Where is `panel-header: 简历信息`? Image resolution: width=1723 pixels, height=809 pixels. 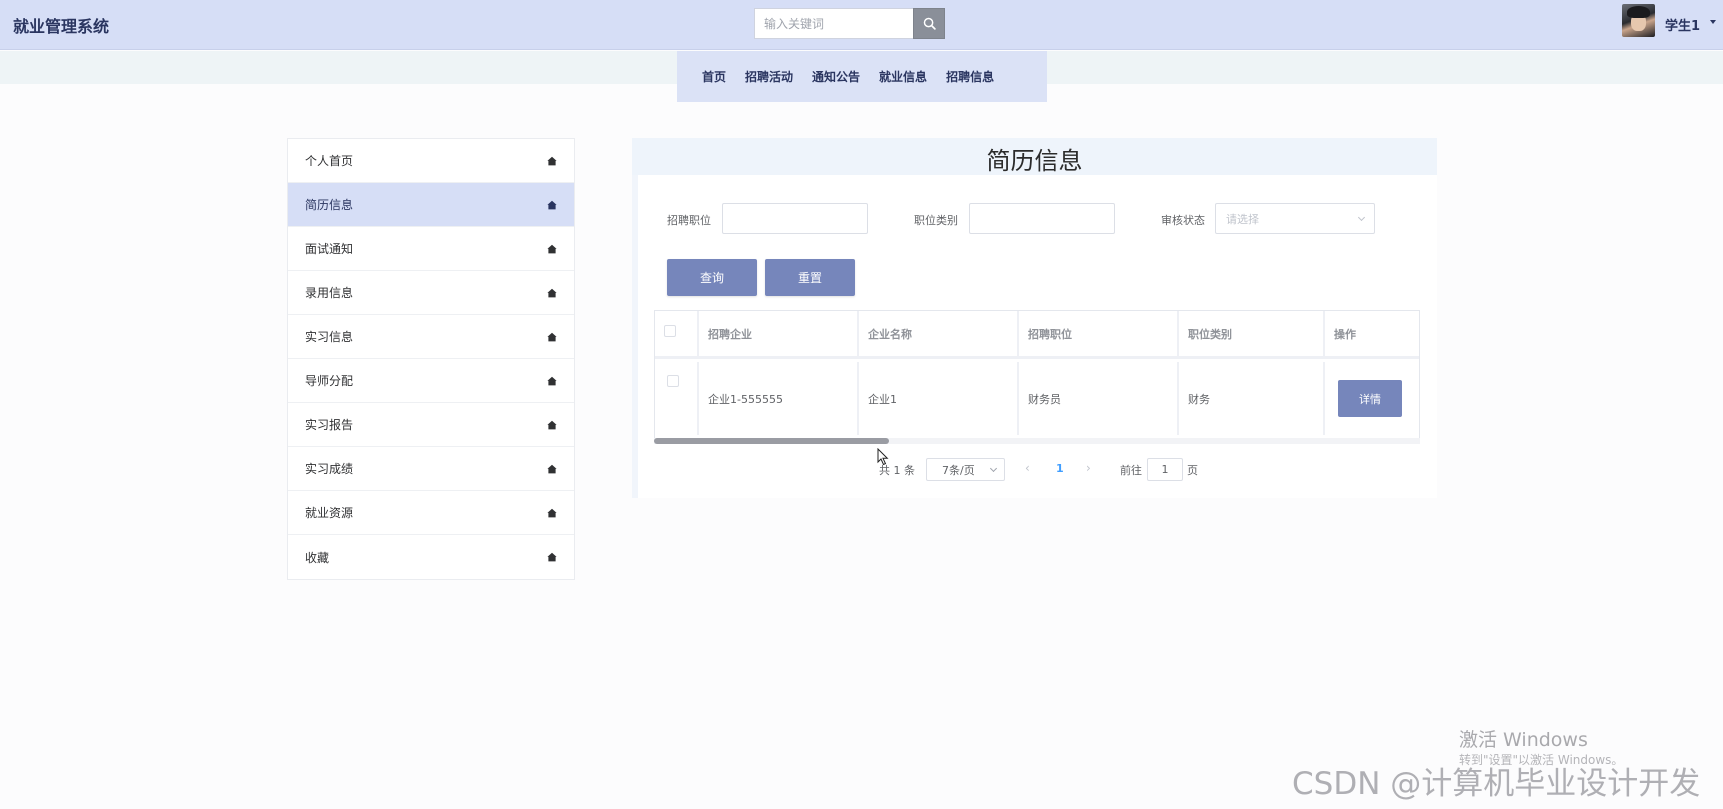
panel-header: 简历信息 is located at coordinates (1034, 156).